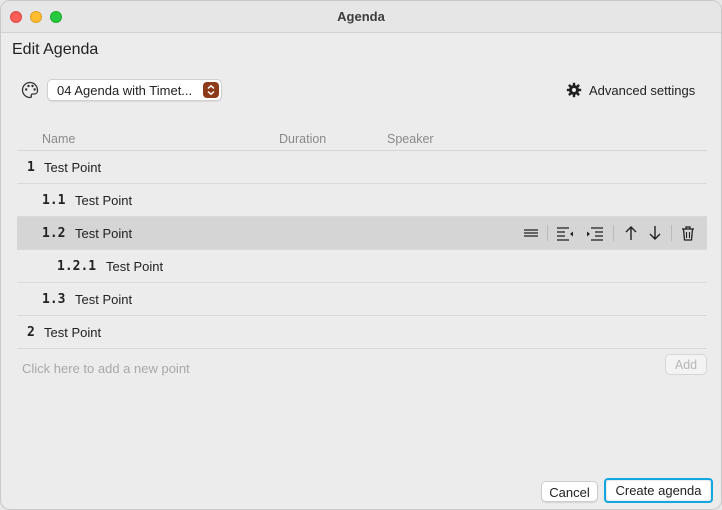 The height and width of the screenshot is (510, 722). I want to click on cancel-button: Cancel, so click(569, 491).